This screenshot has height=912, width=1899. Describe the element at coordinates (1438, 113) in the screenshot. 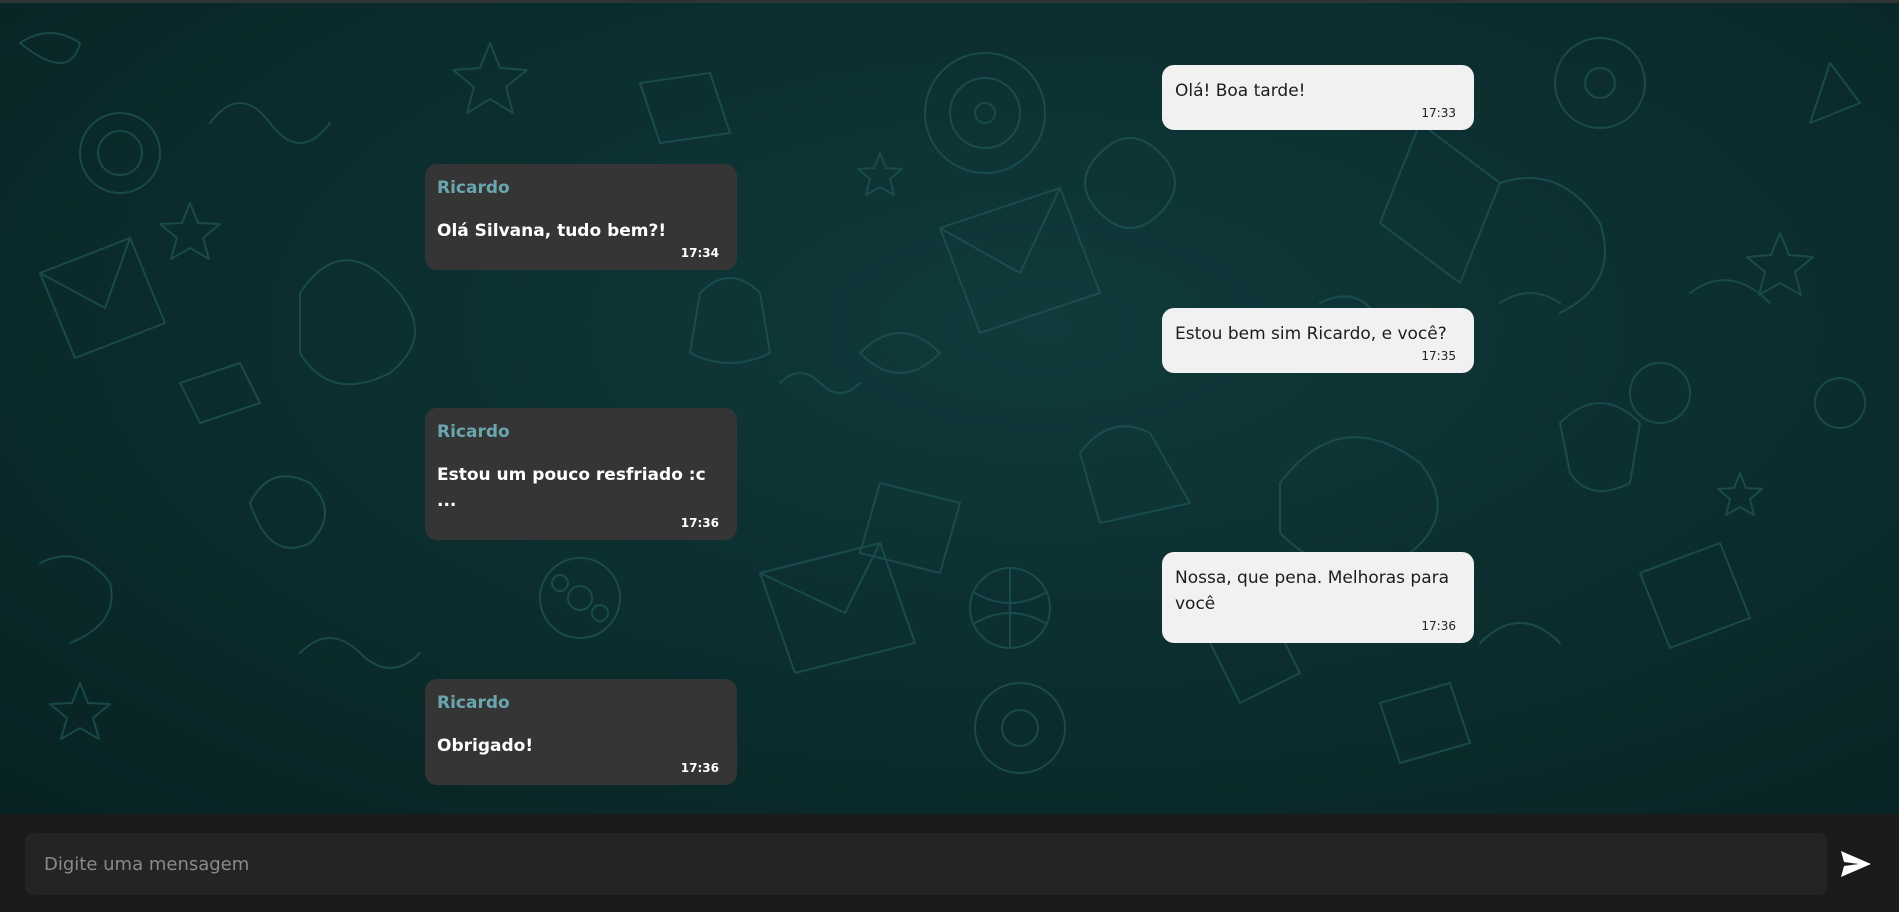

I see `message-timestamp: 17:33` at that location.